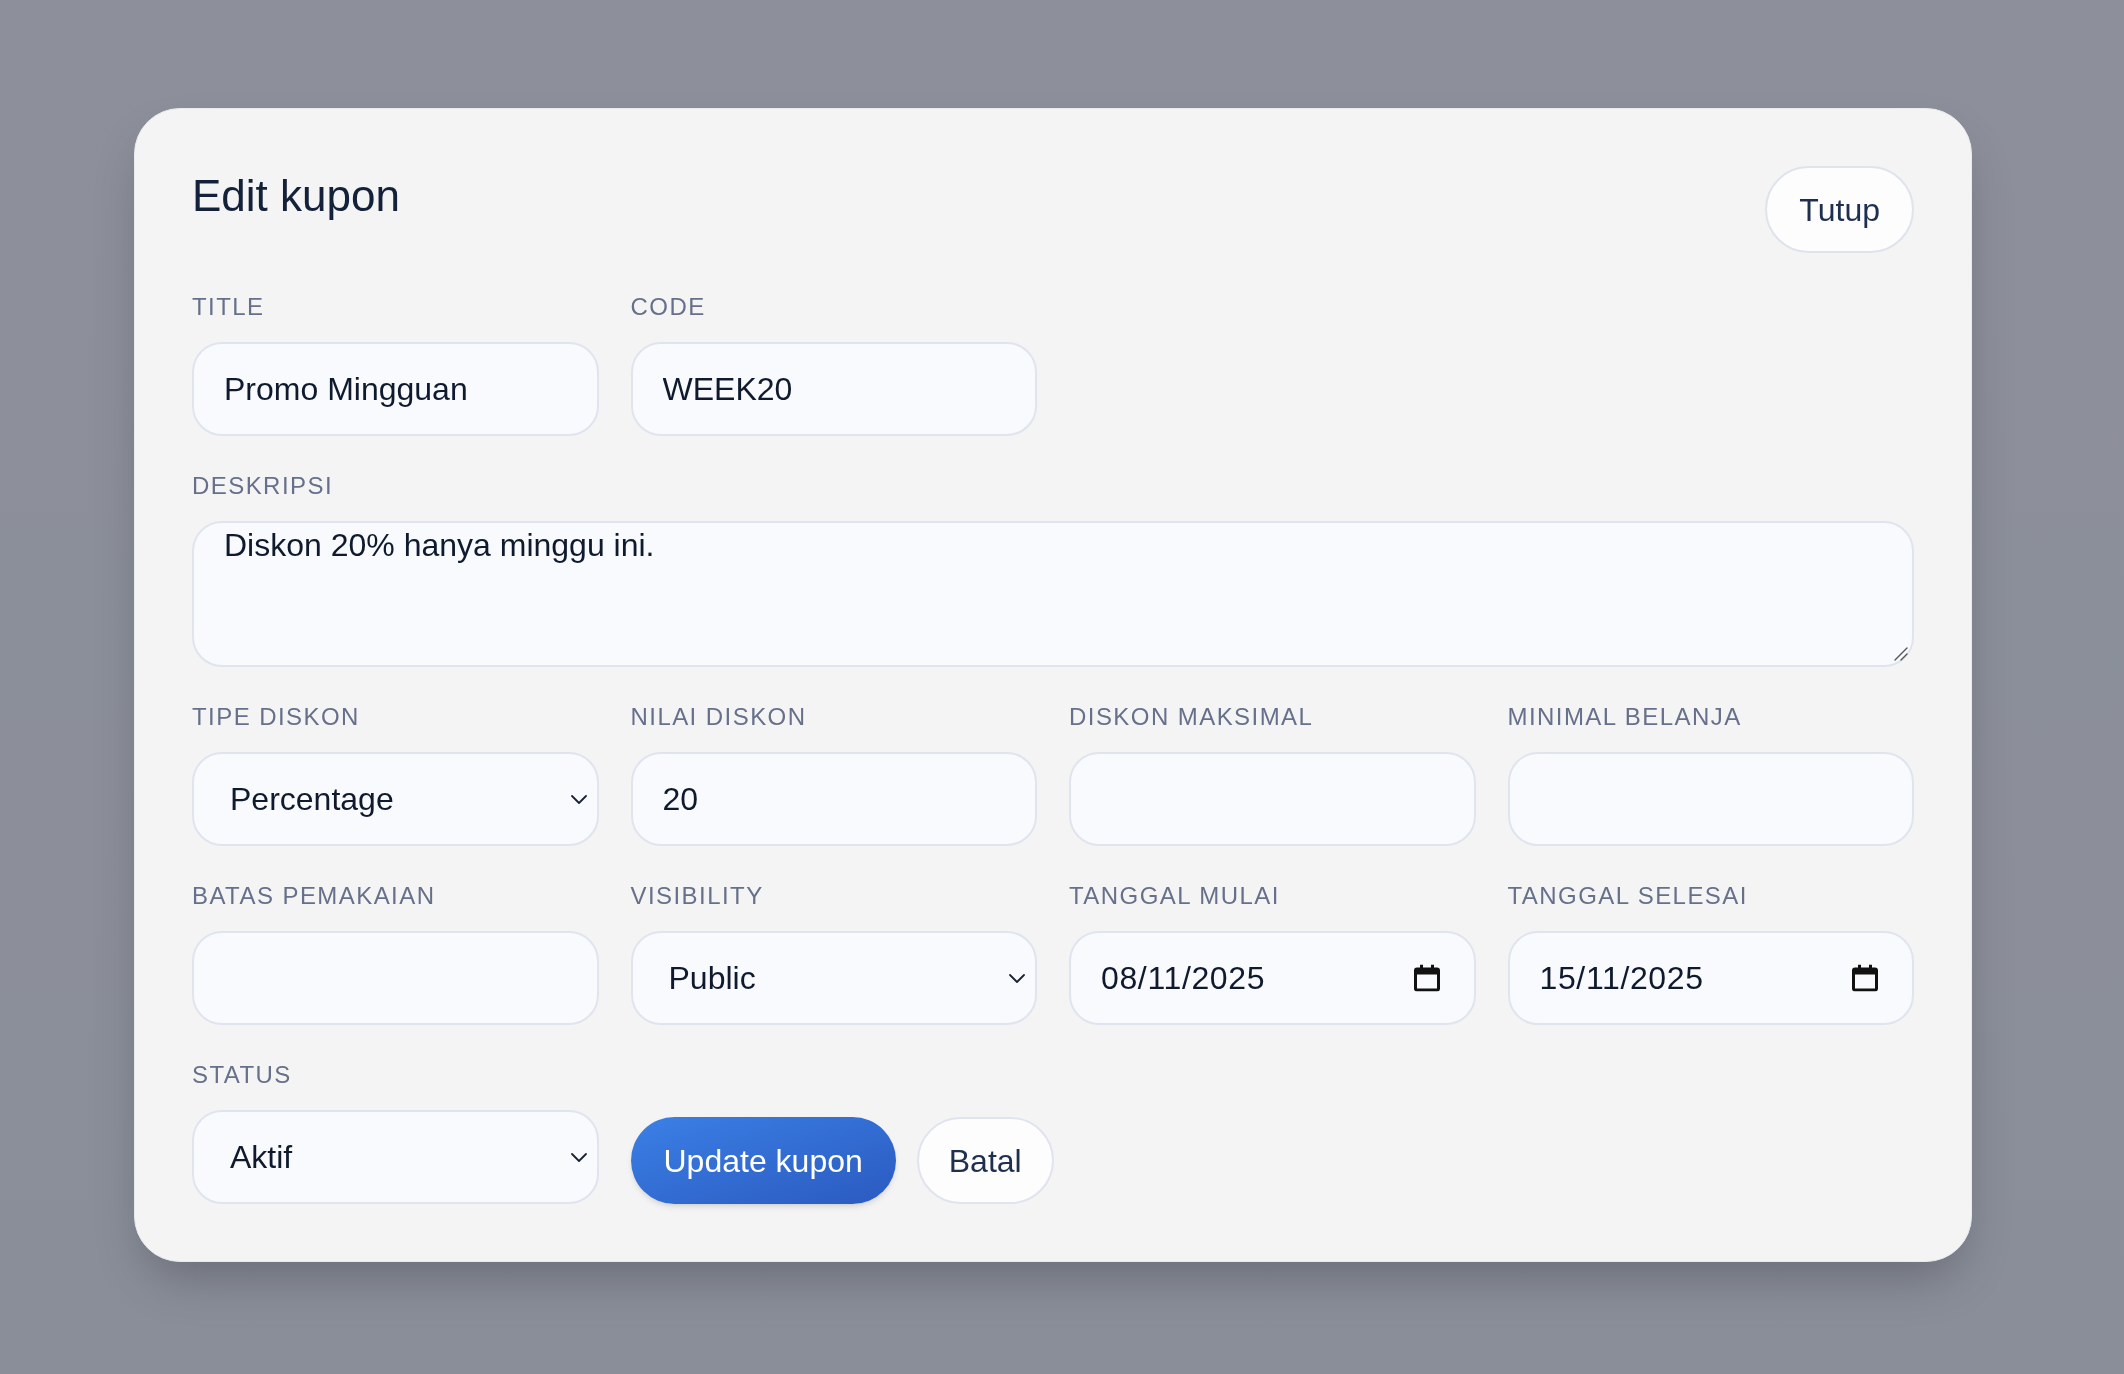 Image resolution: width=2124 pixels, height=1374 pixels. What do you see at coordinates (985, 1160) in the screenshot?
I see `cancel-button: Batal` at bounding box center [985, 1160].